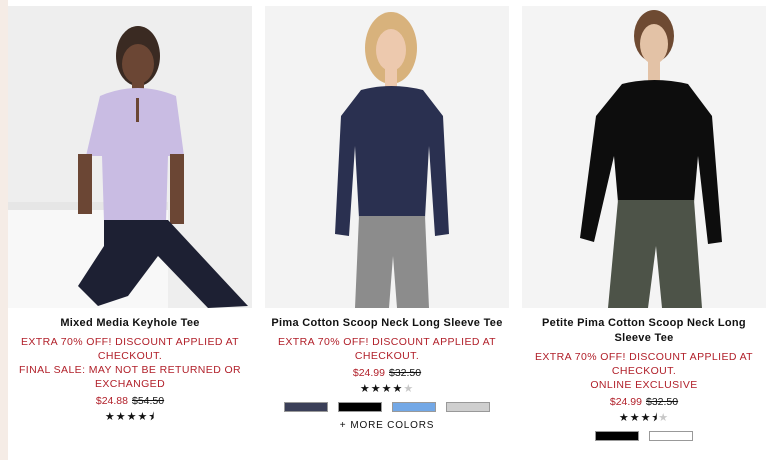  What do you see at coordinates (152, 417) in the screenshot?
I see `star-half-icon: ⯨` at bounding box center [152, 417].